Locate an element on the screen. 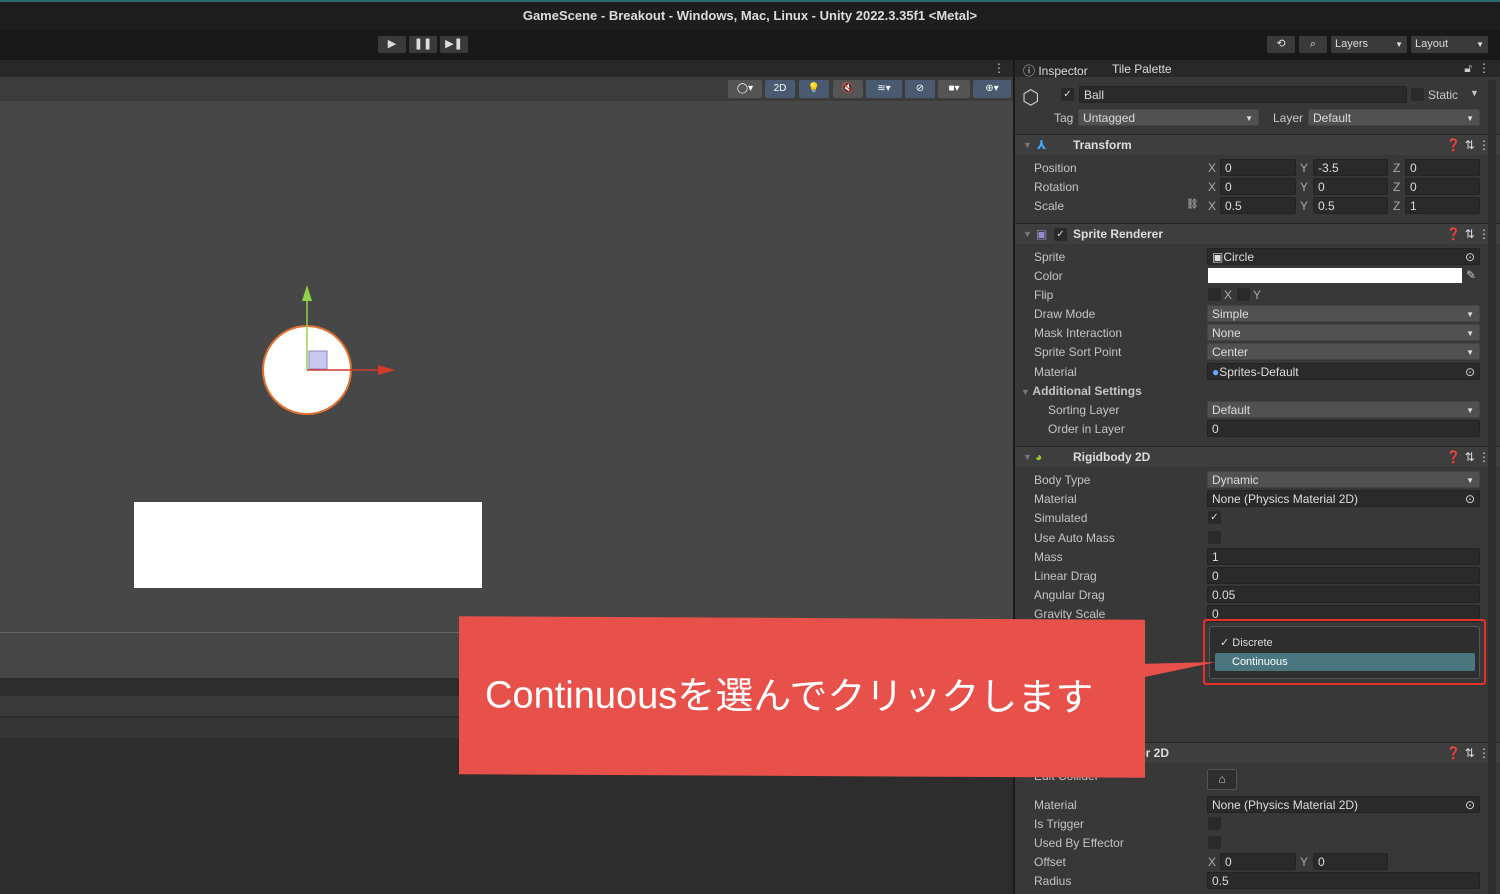  rotation-z-field: 0 is located at coordinates (1442, 186).